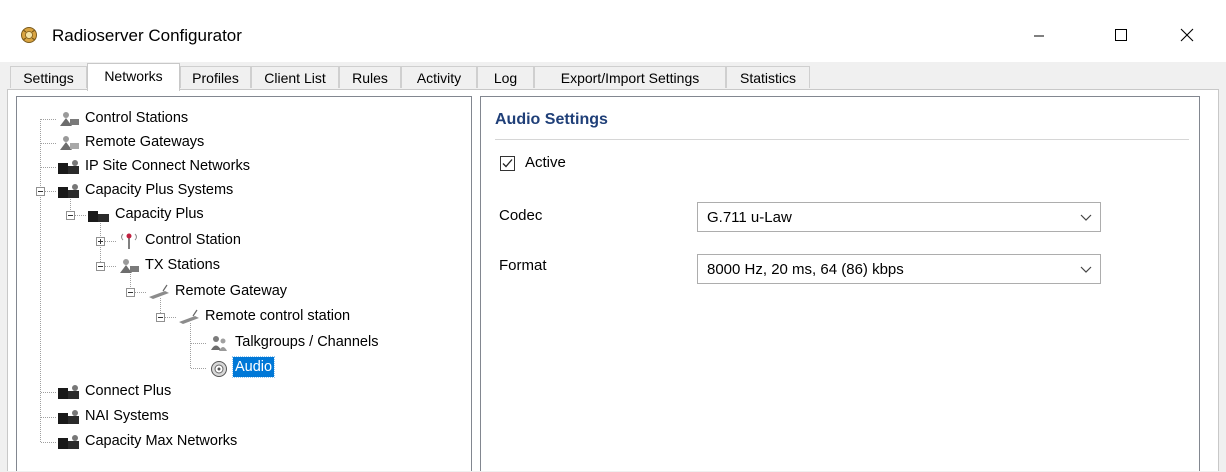 This screenshot has width=1226, height=472. I want to click on section-divider, so click(842, 139).